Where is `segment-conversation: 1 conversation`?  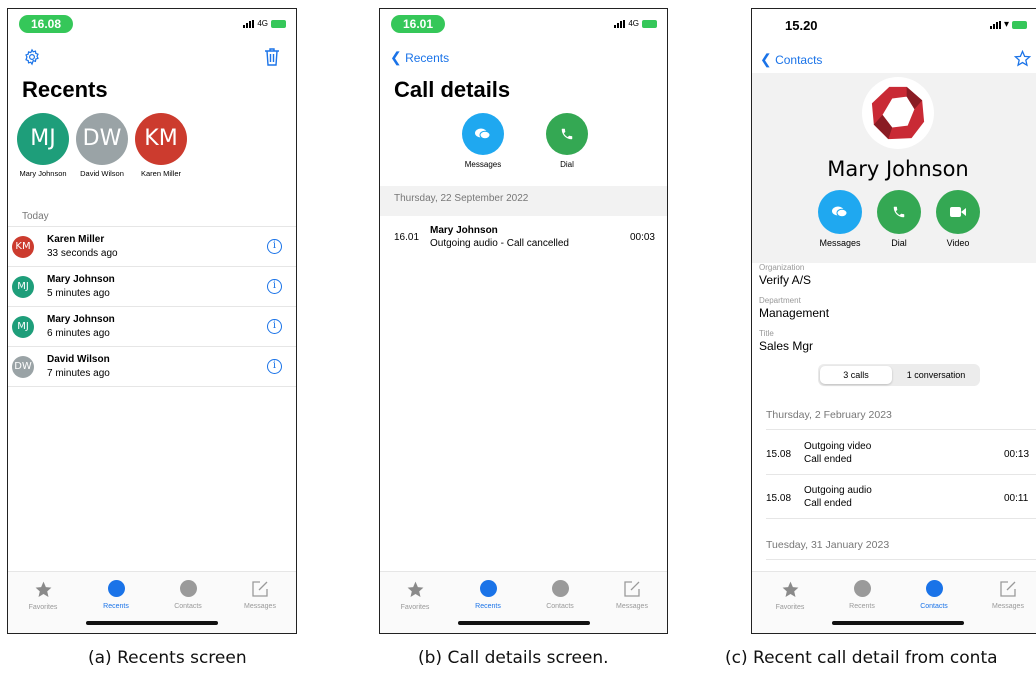
segment-conversation: 1 conversation is located at coordinates (936, 375).